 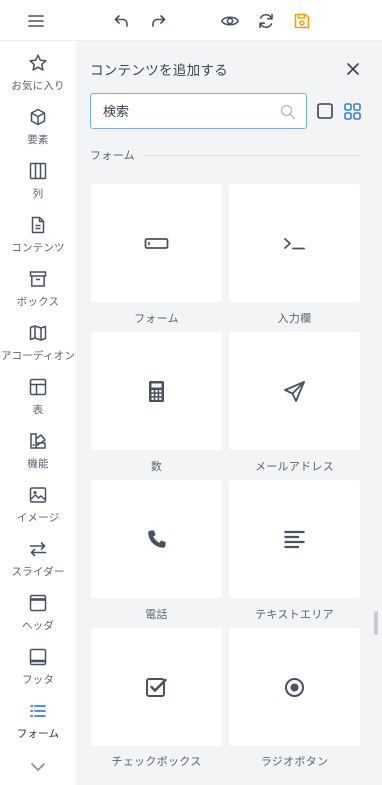 What do you see at coordinates (38, 292) in the screenshot?
I see `sidebar-item-box: ボックス` at bounding box center [38, 292].